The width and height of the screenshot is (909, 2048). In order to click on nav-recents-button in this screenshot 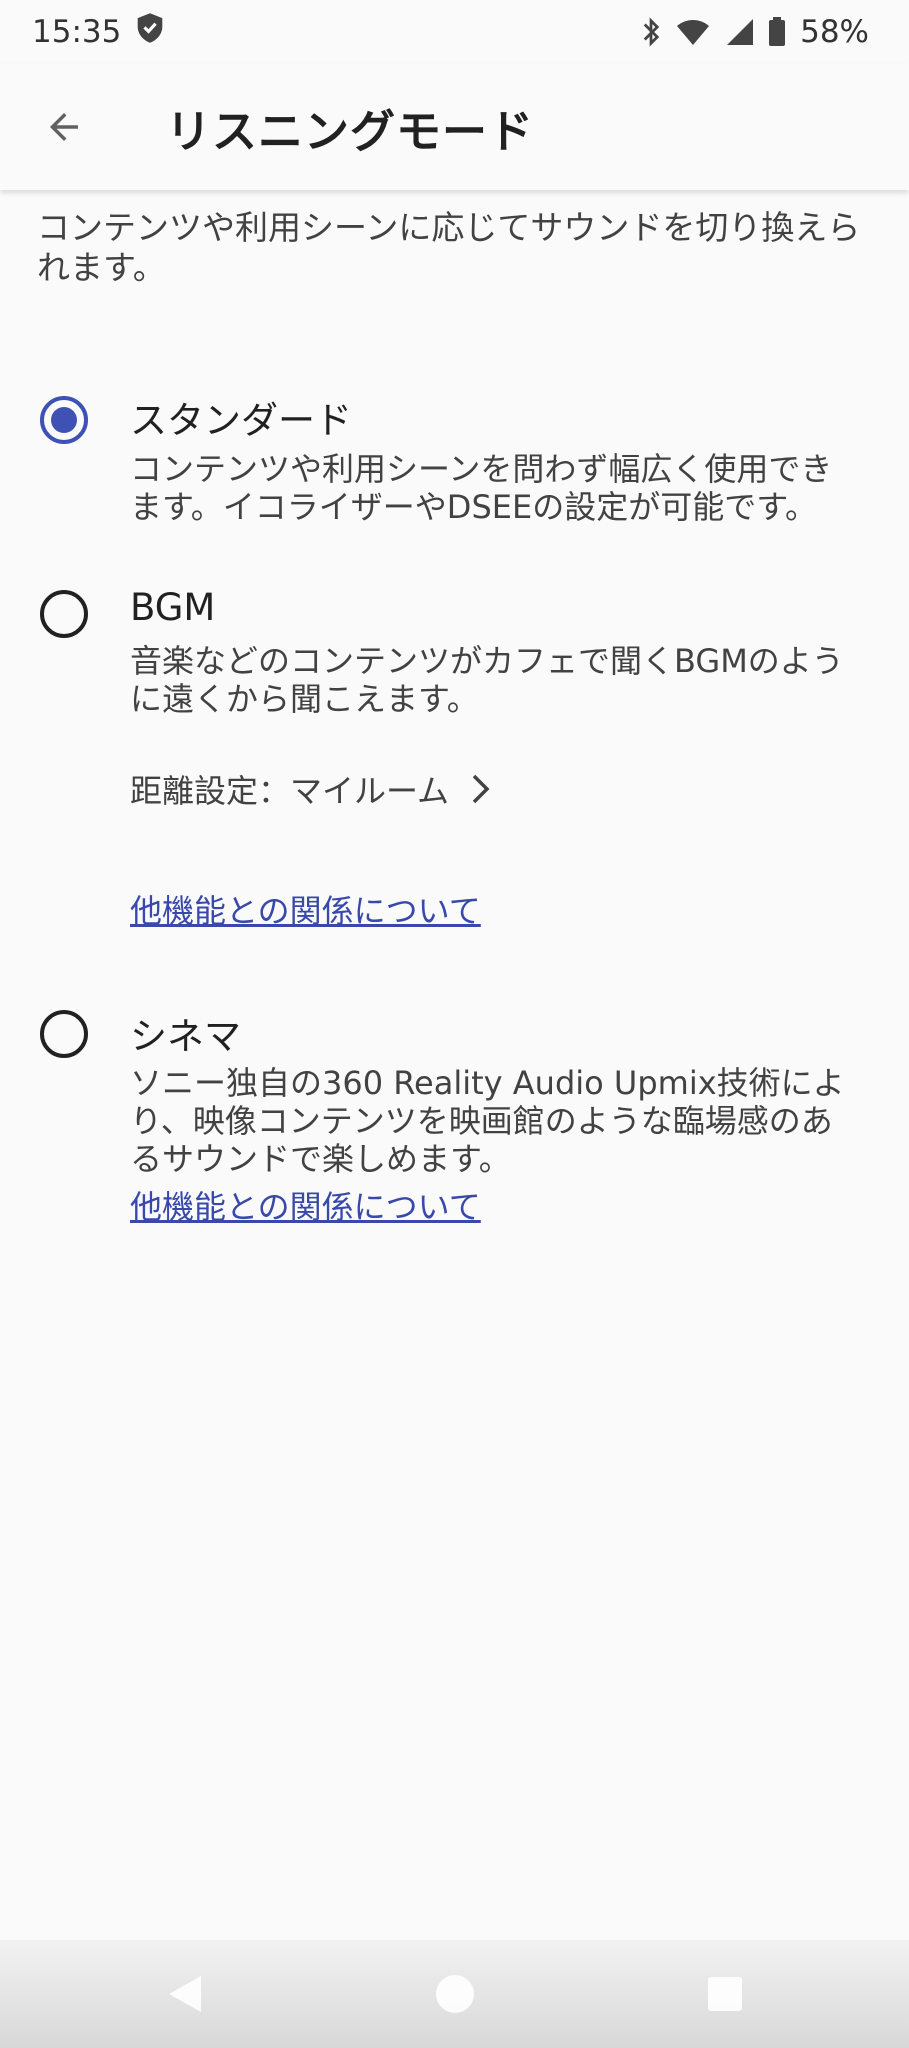, I will do `click(725, 1994)`.